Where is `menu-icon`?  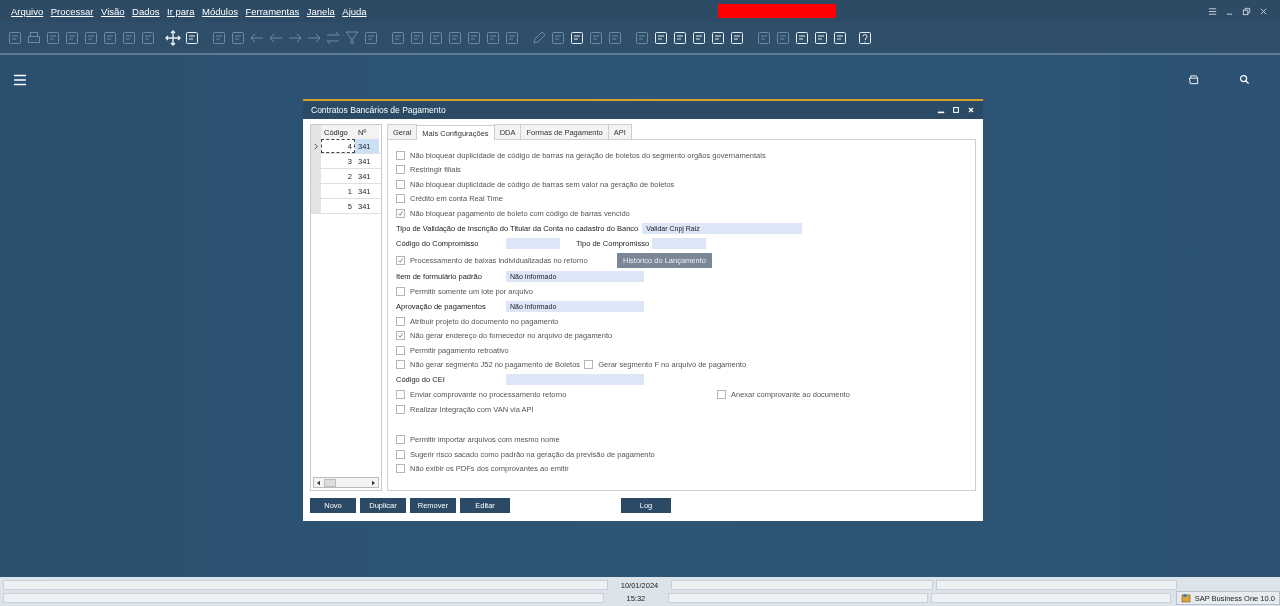 menu-icon is located at coordinates (20, 79).